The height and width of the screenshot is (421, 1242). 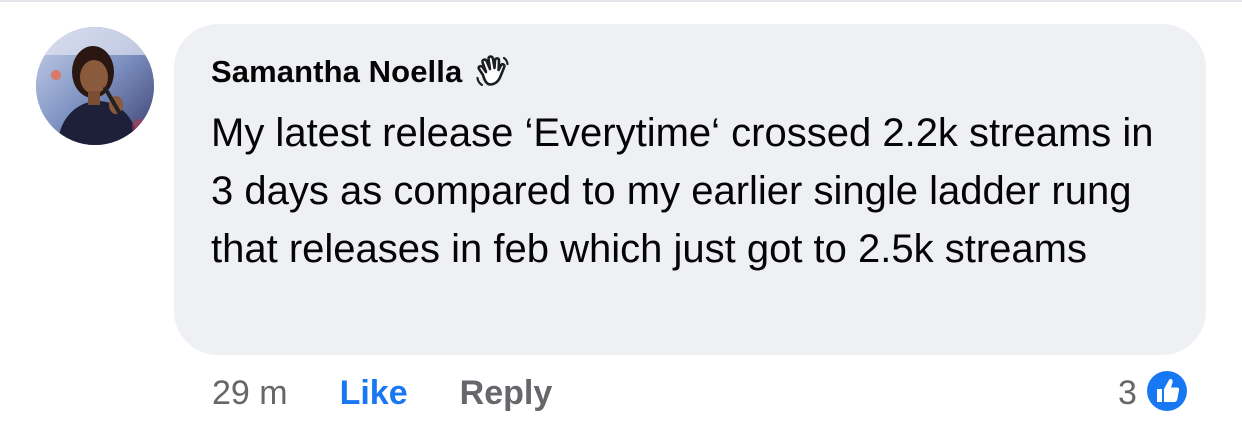 I want to click on comment-actions: 29 m Like Reply, so click(x=382, y=393).